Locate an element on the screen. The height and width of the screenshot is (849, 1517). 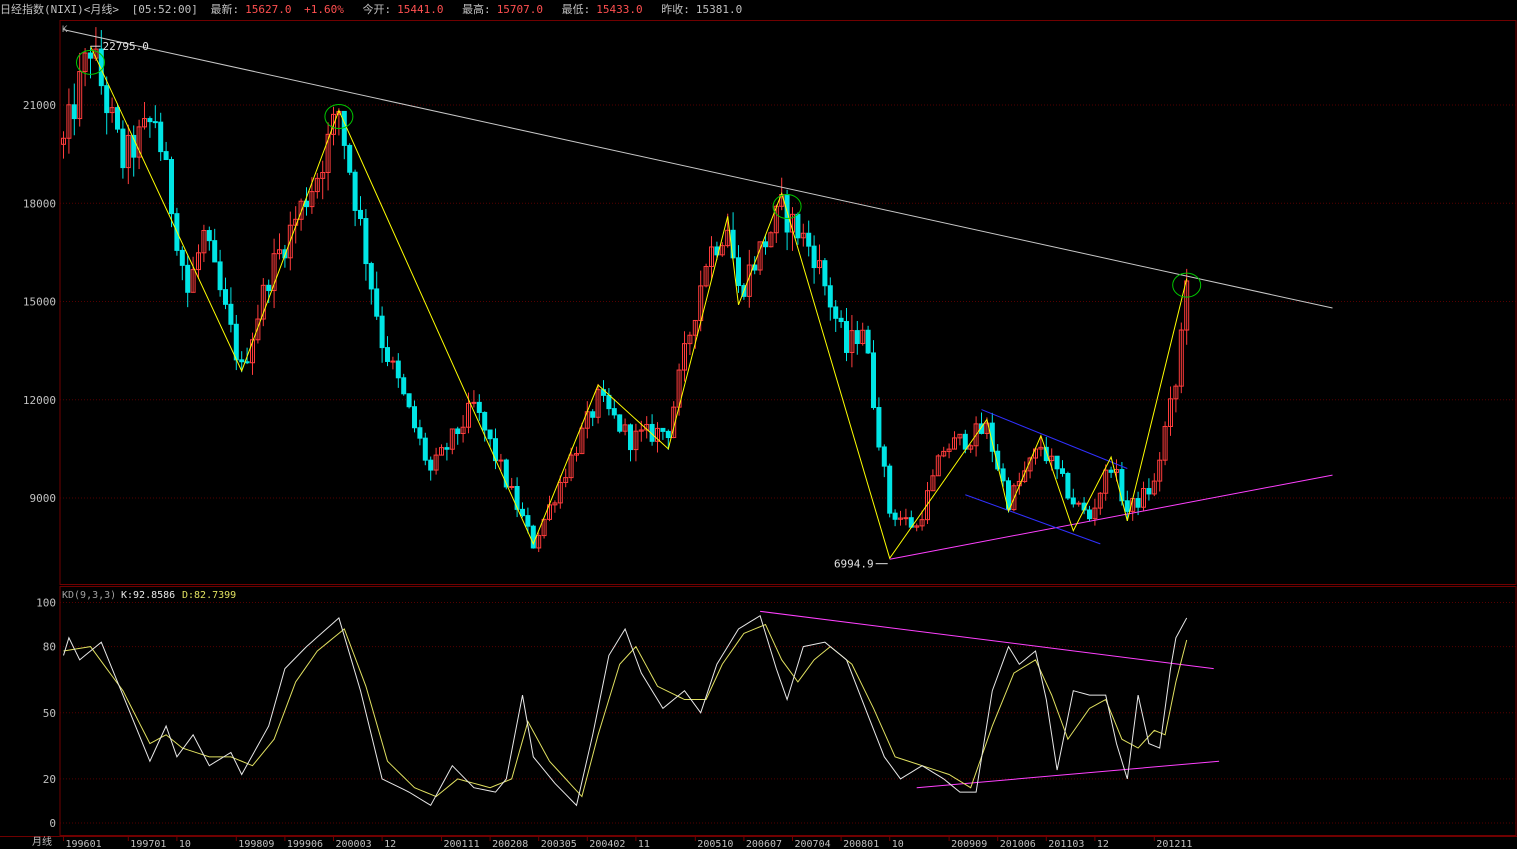
x-tick-label: 199906 is located at coordinates (305, 844).